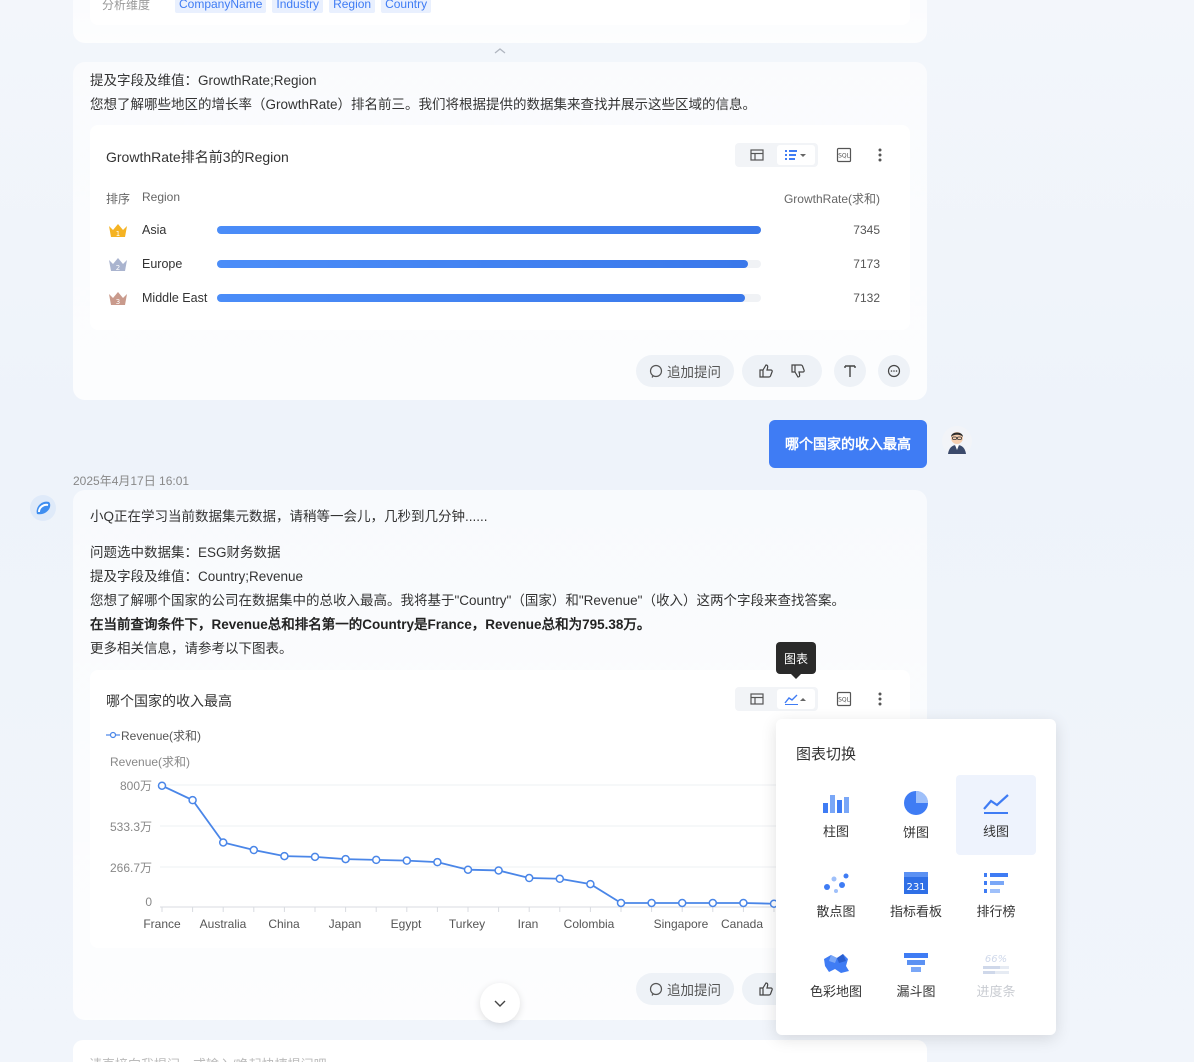  Describe the element at coordinates (500, 1051) in the screenshot. I see `question-input: 请直接向我提问，或输入/唤起快捷提问吧` at that location.